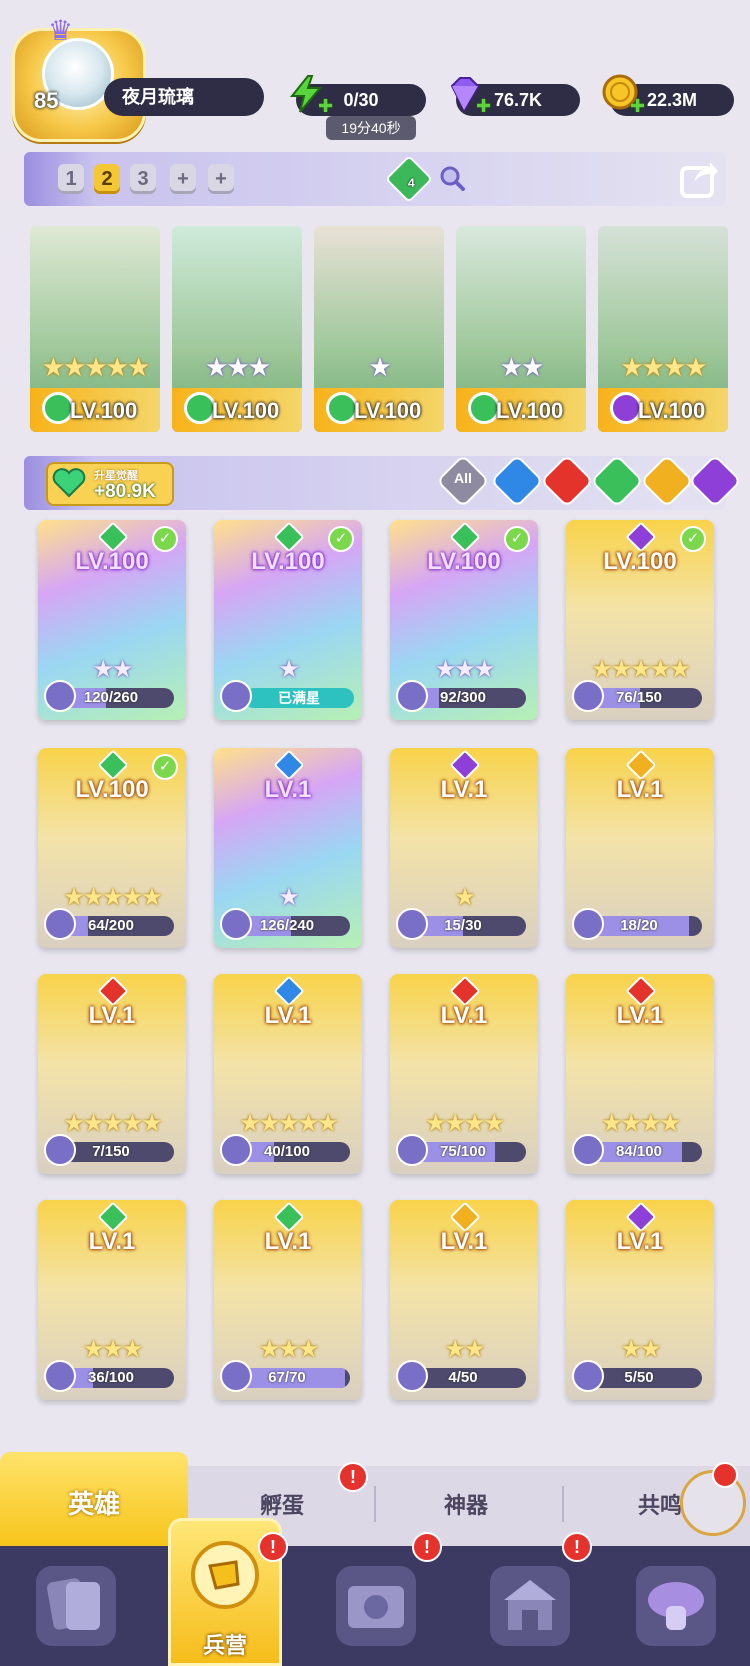 This screenshot has height=1666, width=750. What do you see at coordinates (464, 848) in the screenshot?
I see `hero-card: LV.1 ★ 15/30` at bounding box center [464, 848].